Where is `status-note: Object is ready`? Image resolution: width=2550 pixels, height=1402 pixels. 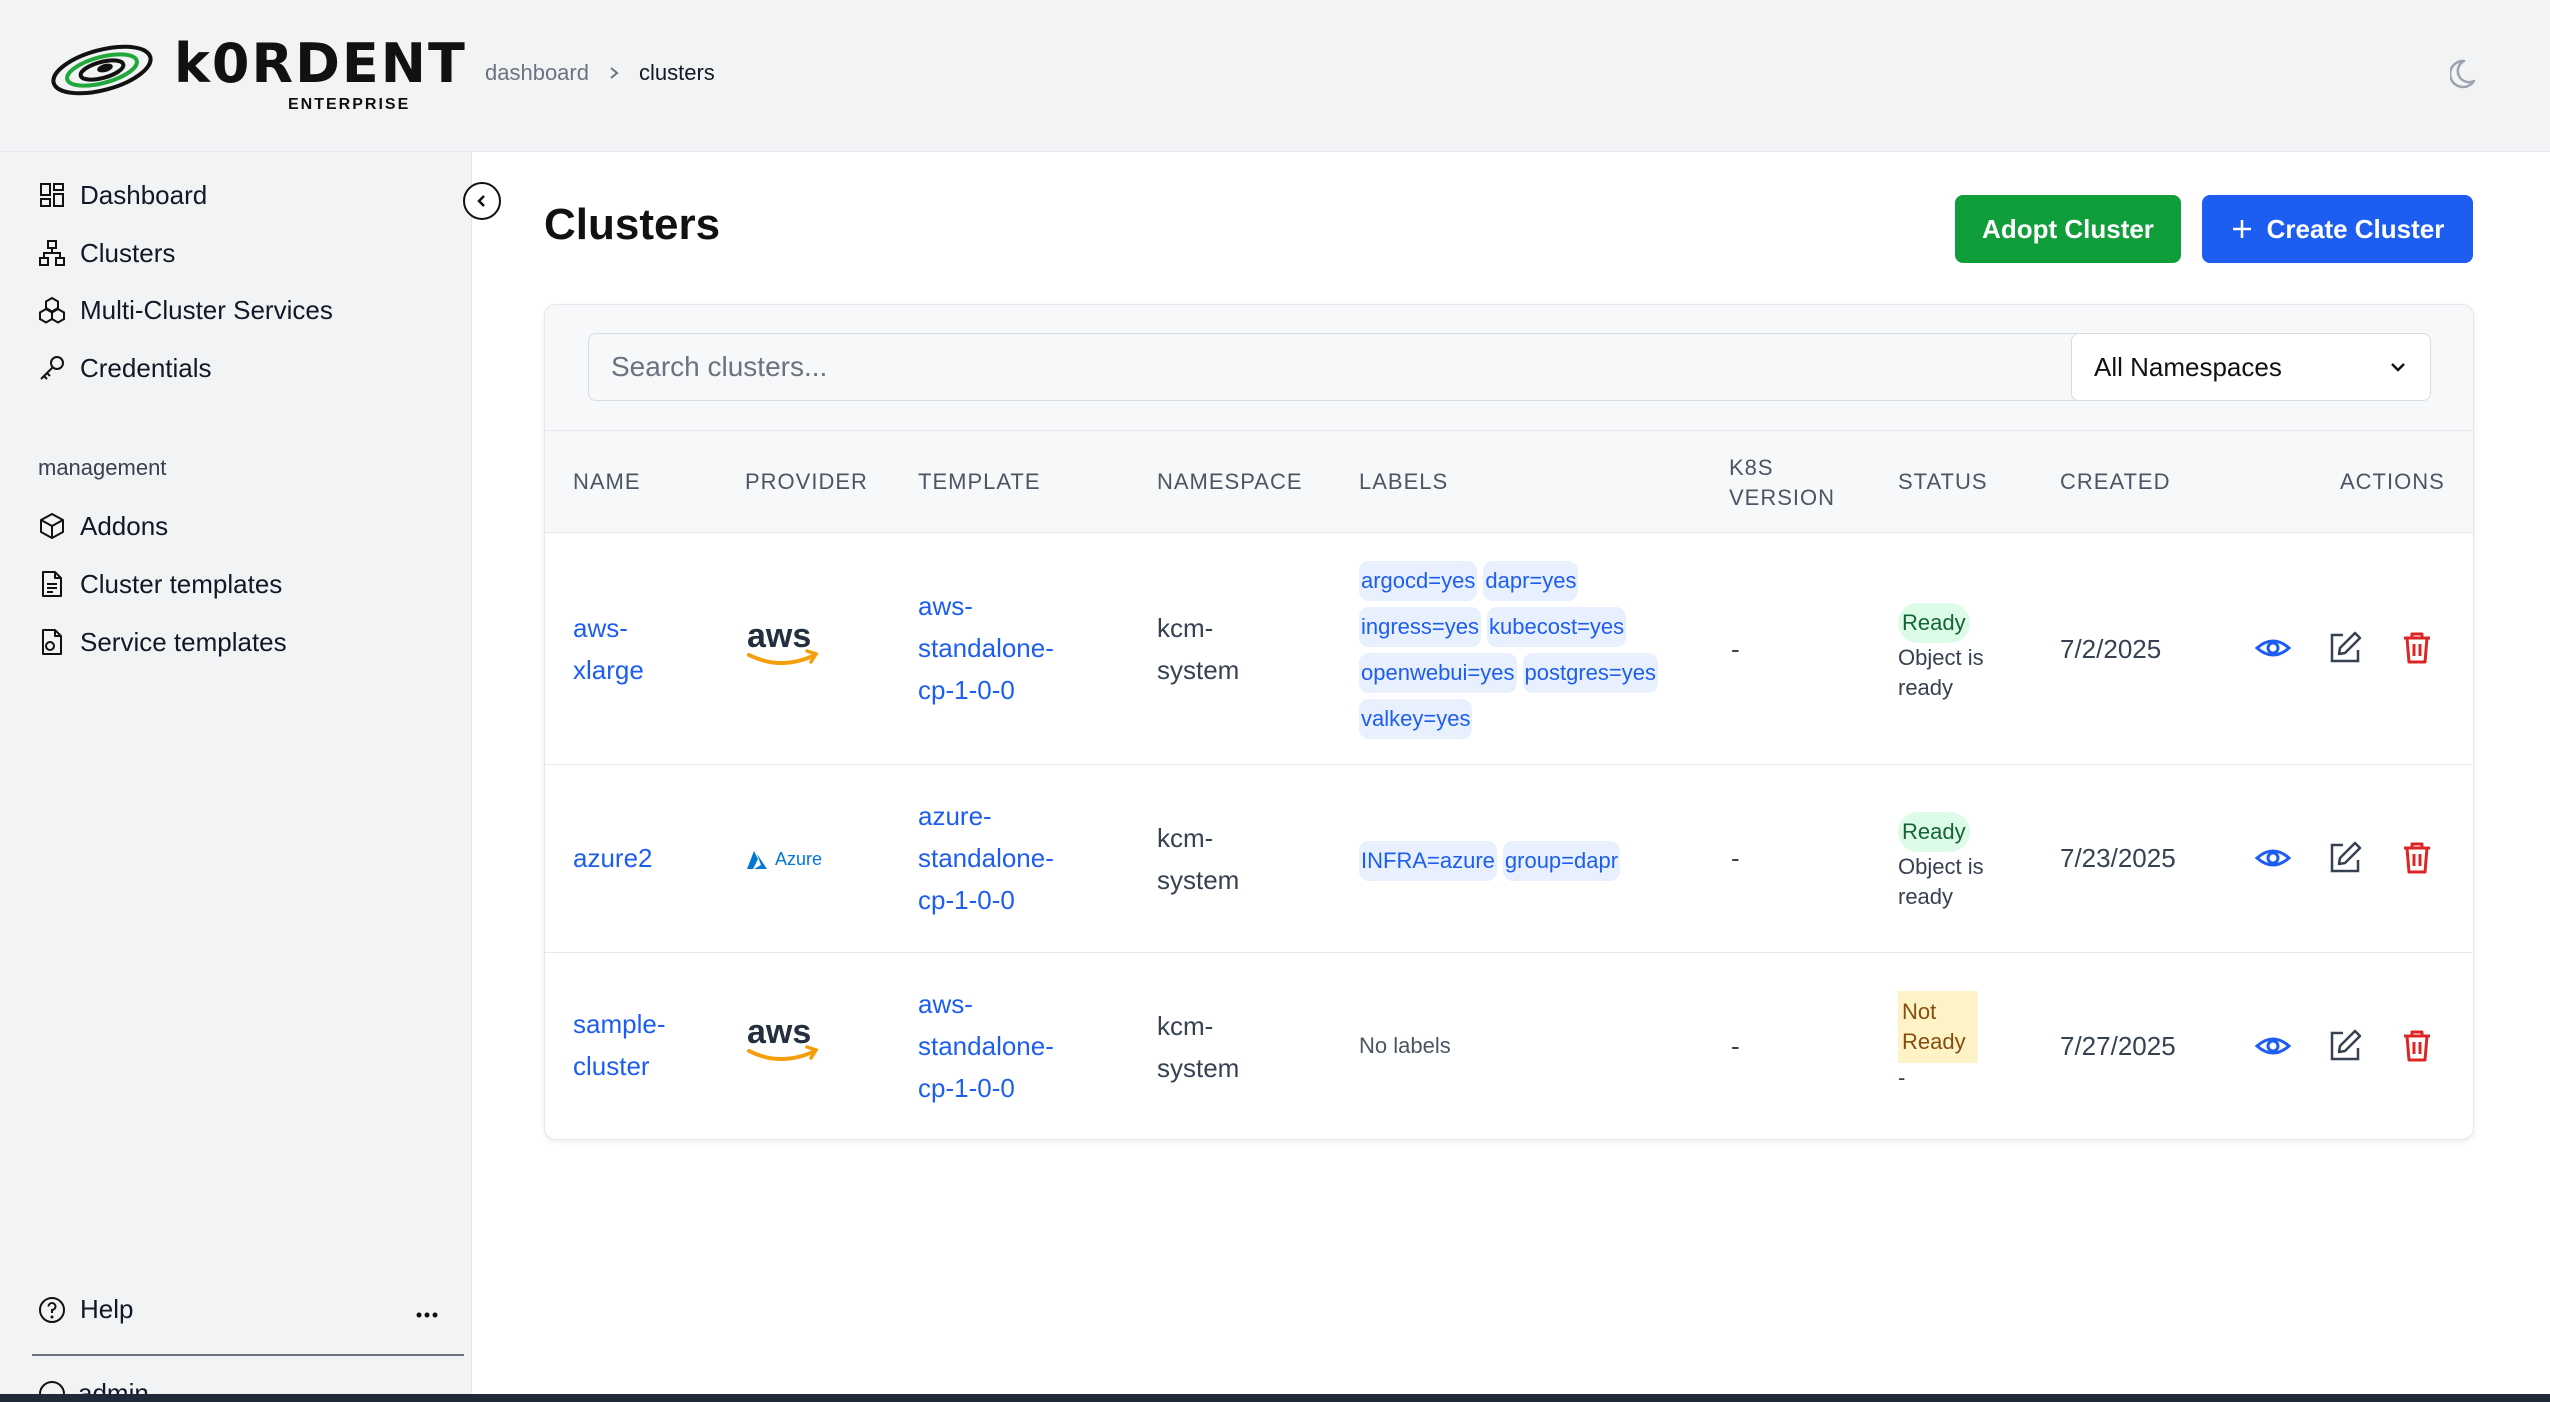 status-note: Object is ready is located at coordinates (1941, 881).